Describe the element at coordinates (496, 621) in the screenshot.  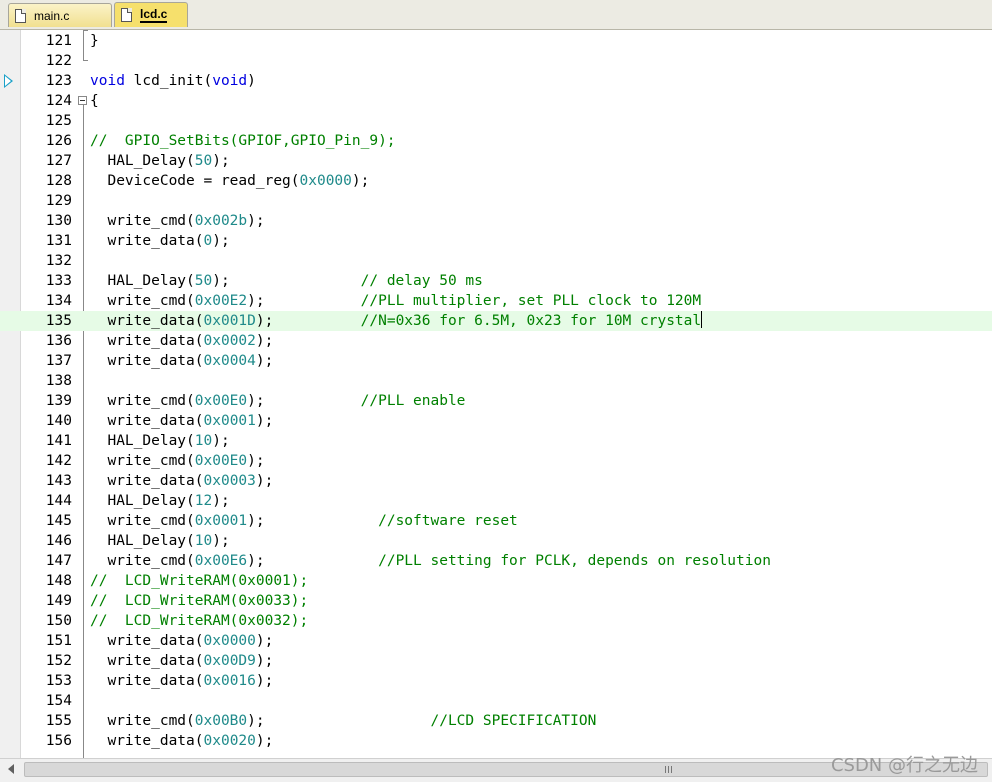
I see `code-line: 150 // LCD_WriteRAM(0x0032);` at that location.